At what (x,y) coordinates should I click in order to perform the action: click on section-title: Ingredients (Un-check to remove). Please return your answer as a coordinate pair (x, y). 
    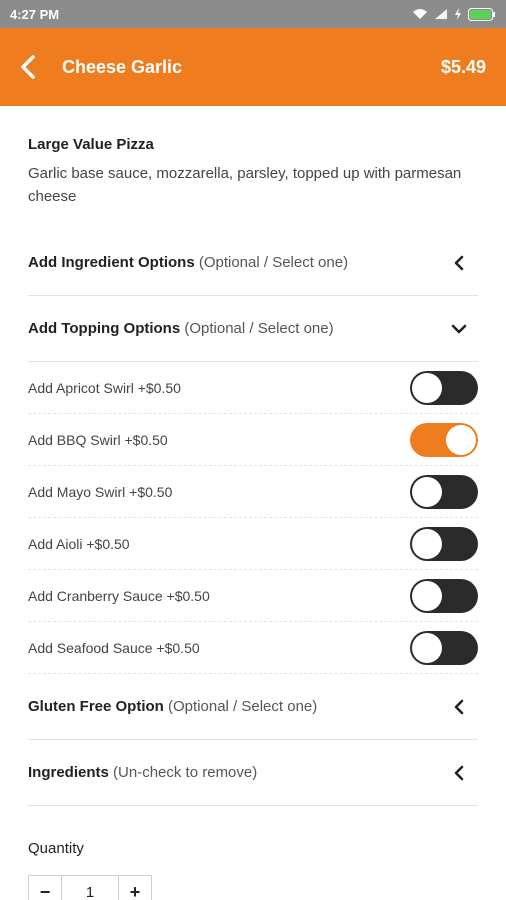
    Looking at the image, I should click on (142, 772).